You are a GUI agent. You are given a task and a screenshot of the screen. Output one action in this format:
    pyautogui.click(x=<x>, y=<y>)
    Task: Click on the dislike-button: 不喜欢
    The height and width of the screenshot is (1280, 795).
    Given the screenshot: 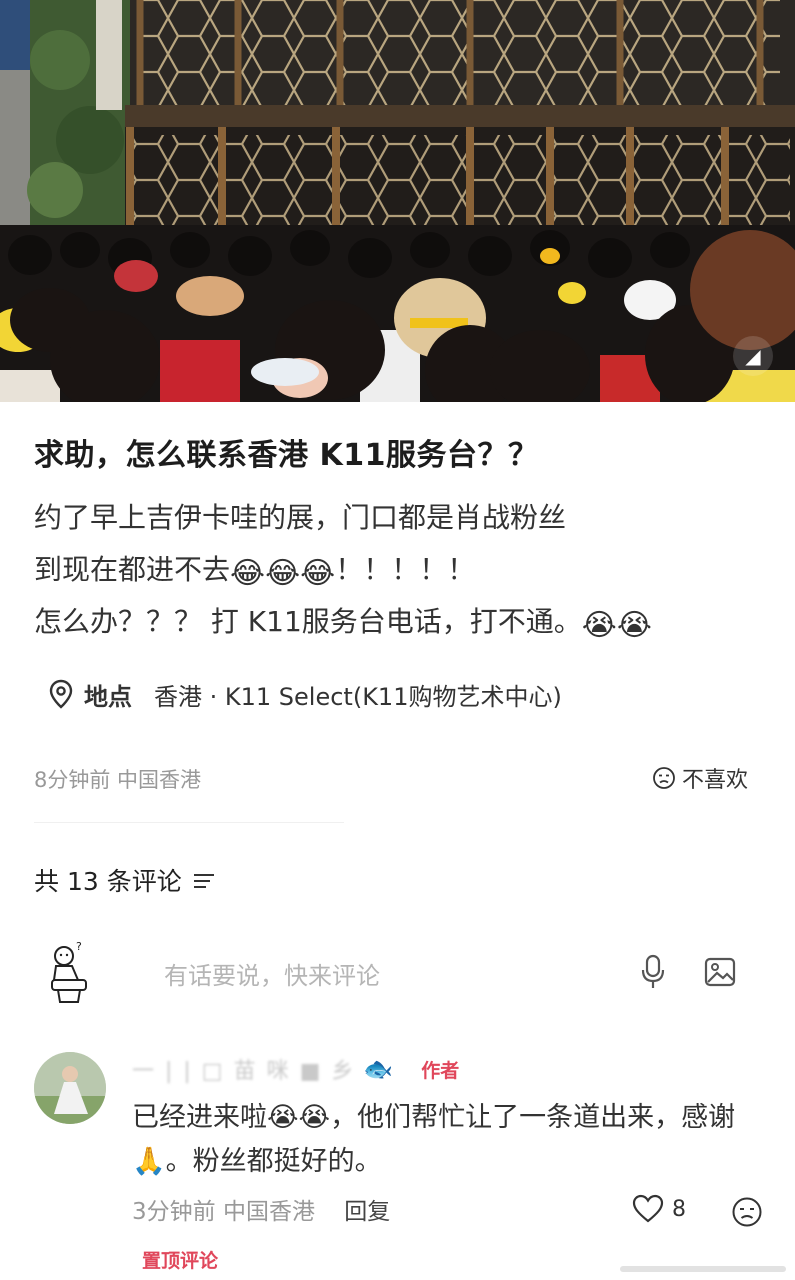 What is the action you would take?
    pyautogui.click(x=700, y=778)
    